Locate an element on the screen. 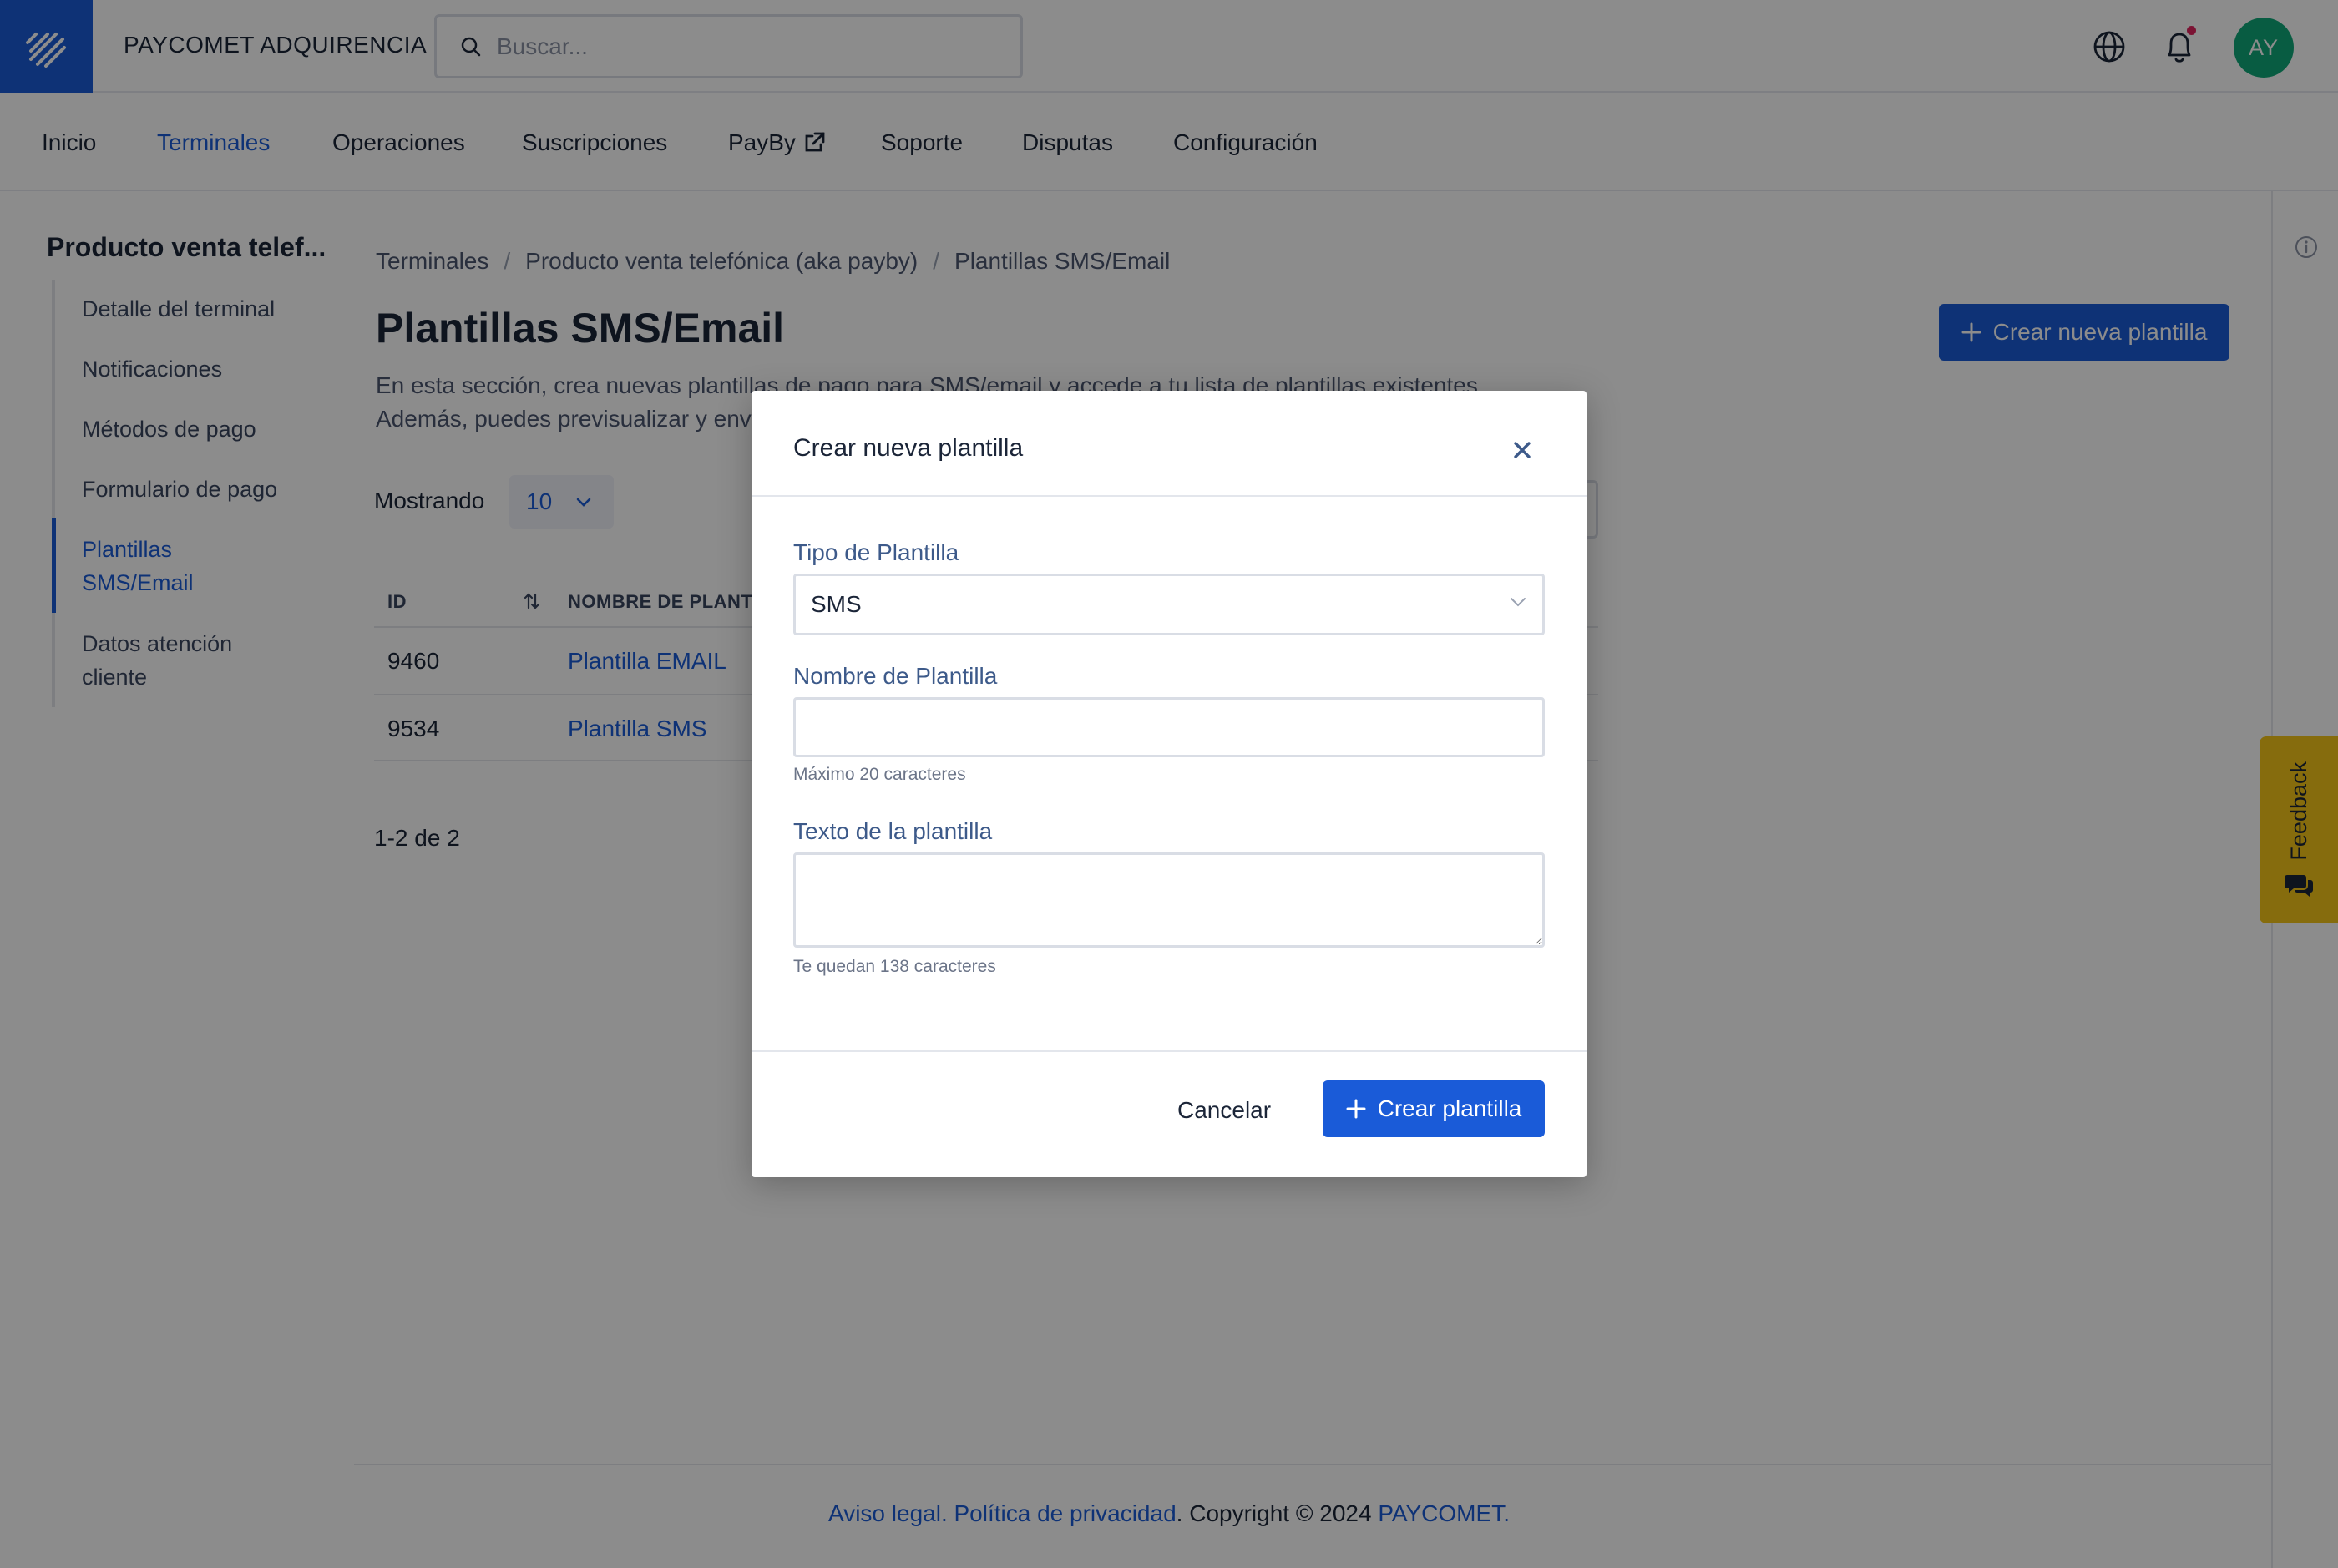  template-text-textarea is located at coordinates (1169, 900).